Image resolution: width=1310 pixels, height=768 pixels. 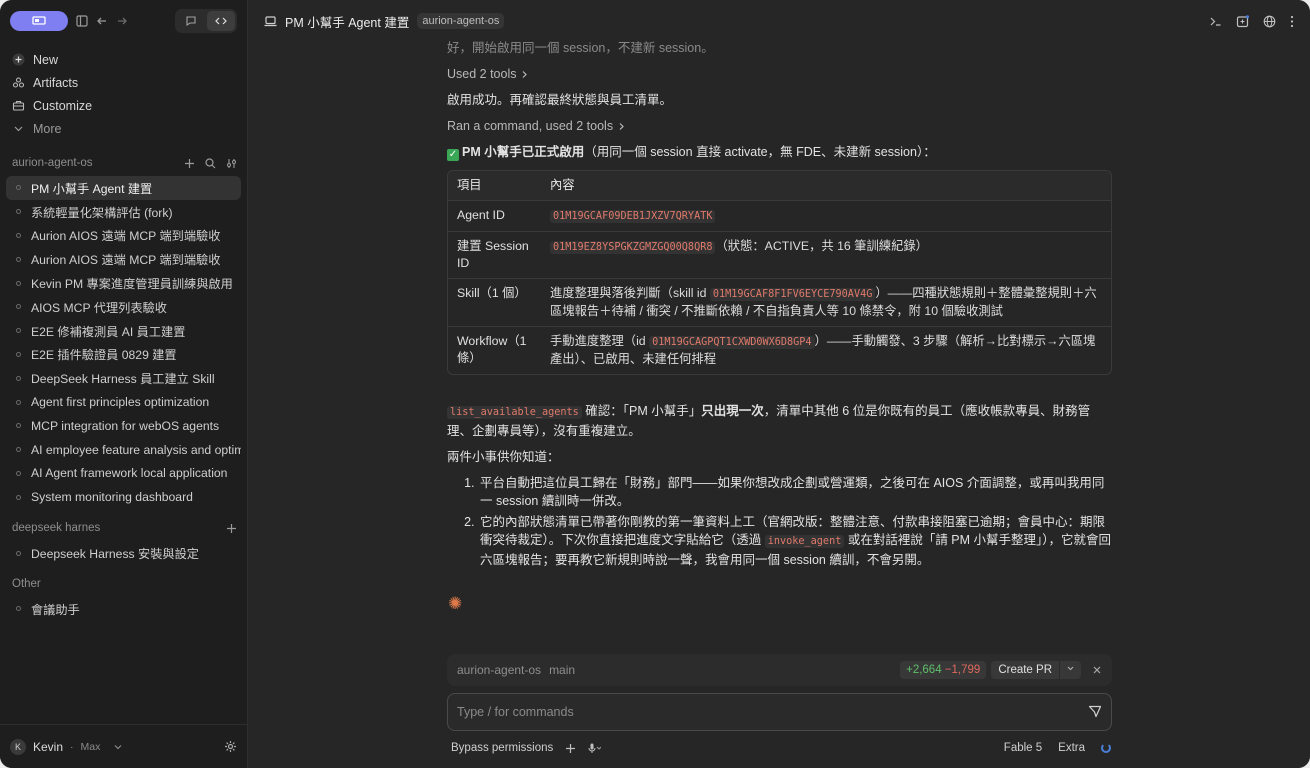 I want to click on more-vertical-icon, so click(x=1292, y=21).